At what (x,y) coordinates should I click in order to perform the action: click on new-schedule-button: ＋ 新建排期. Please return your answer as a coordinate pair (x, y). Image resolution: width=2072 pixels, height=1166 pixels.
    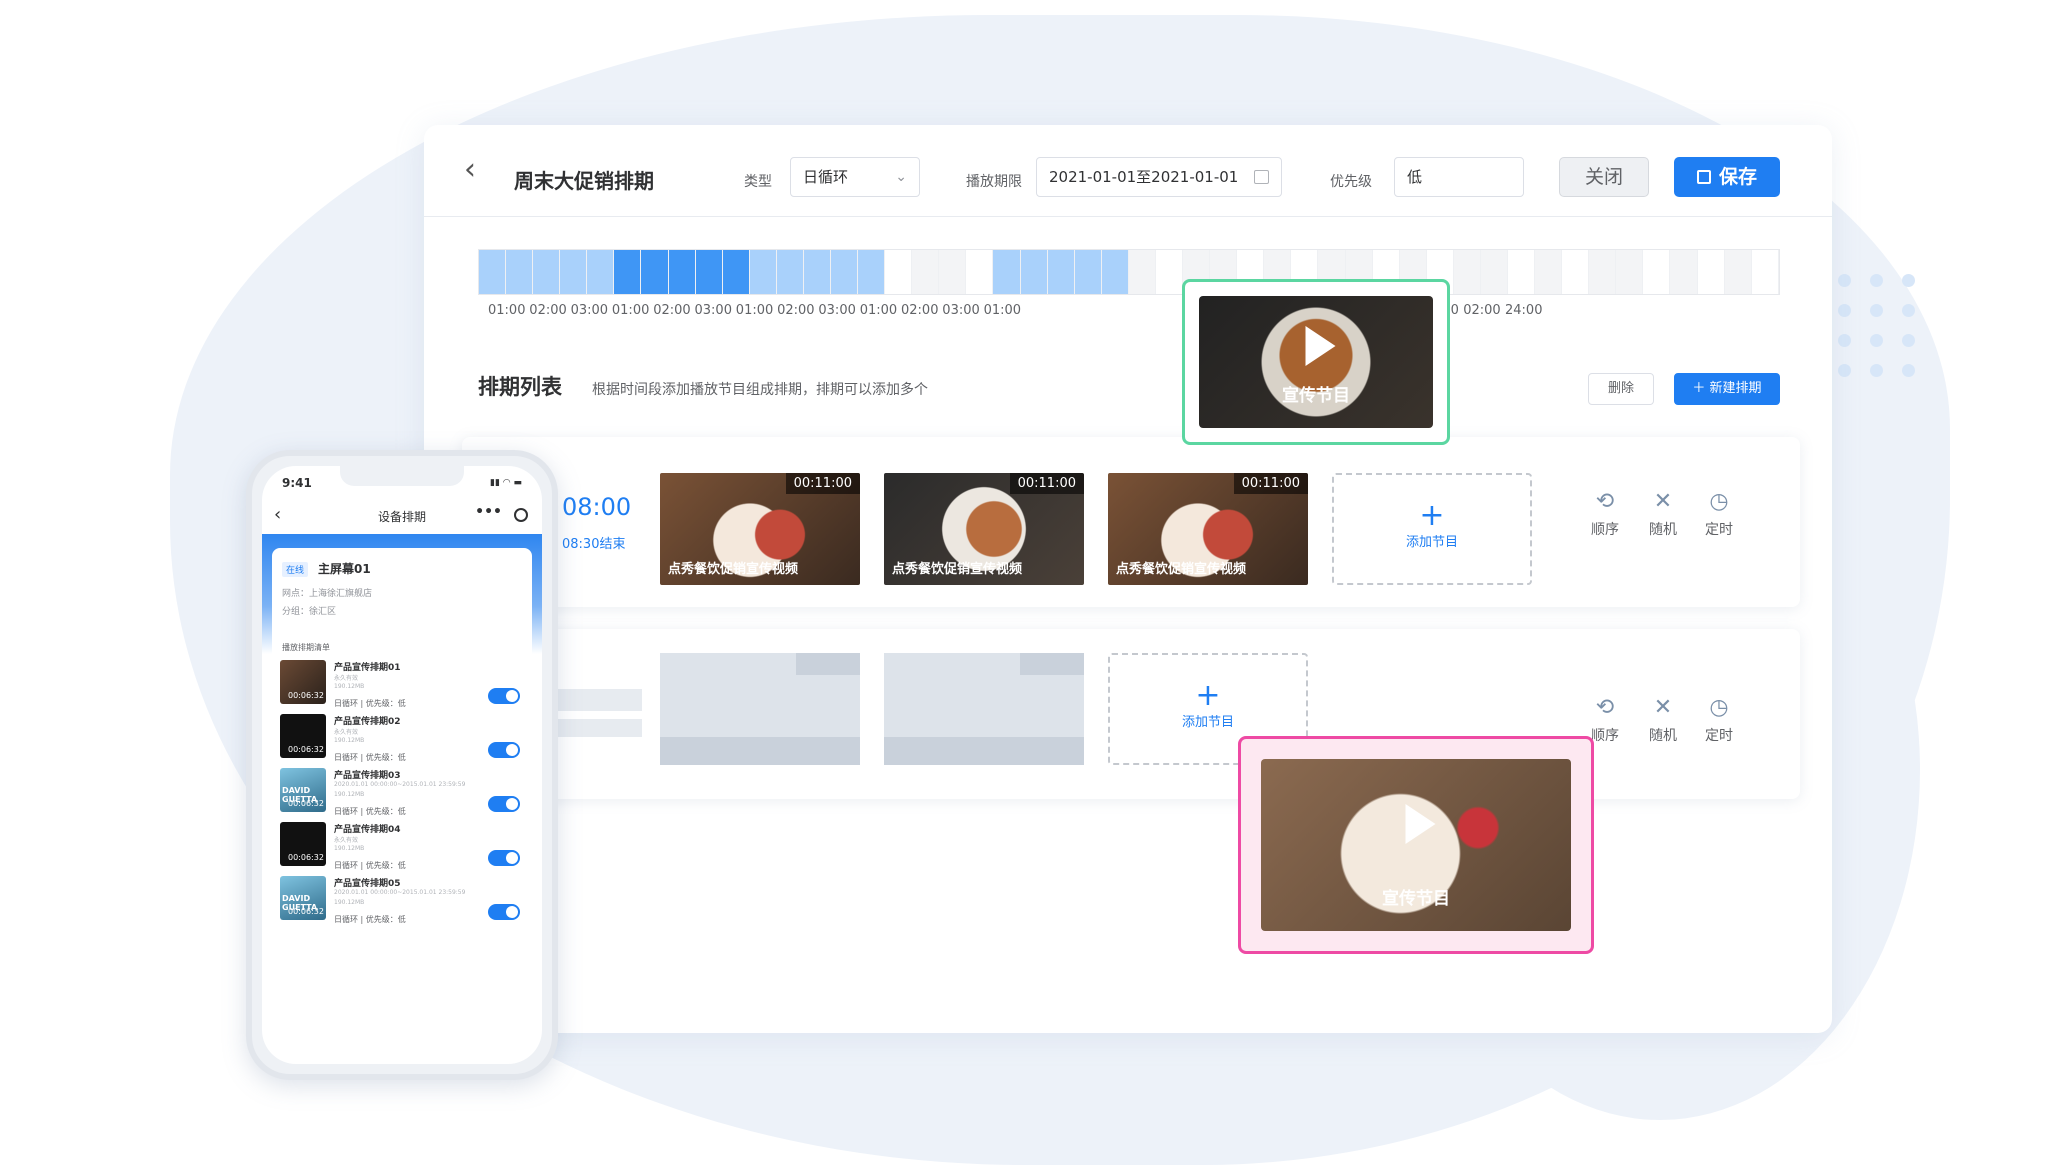
    Looking at the image, I should click on (1727, 389).